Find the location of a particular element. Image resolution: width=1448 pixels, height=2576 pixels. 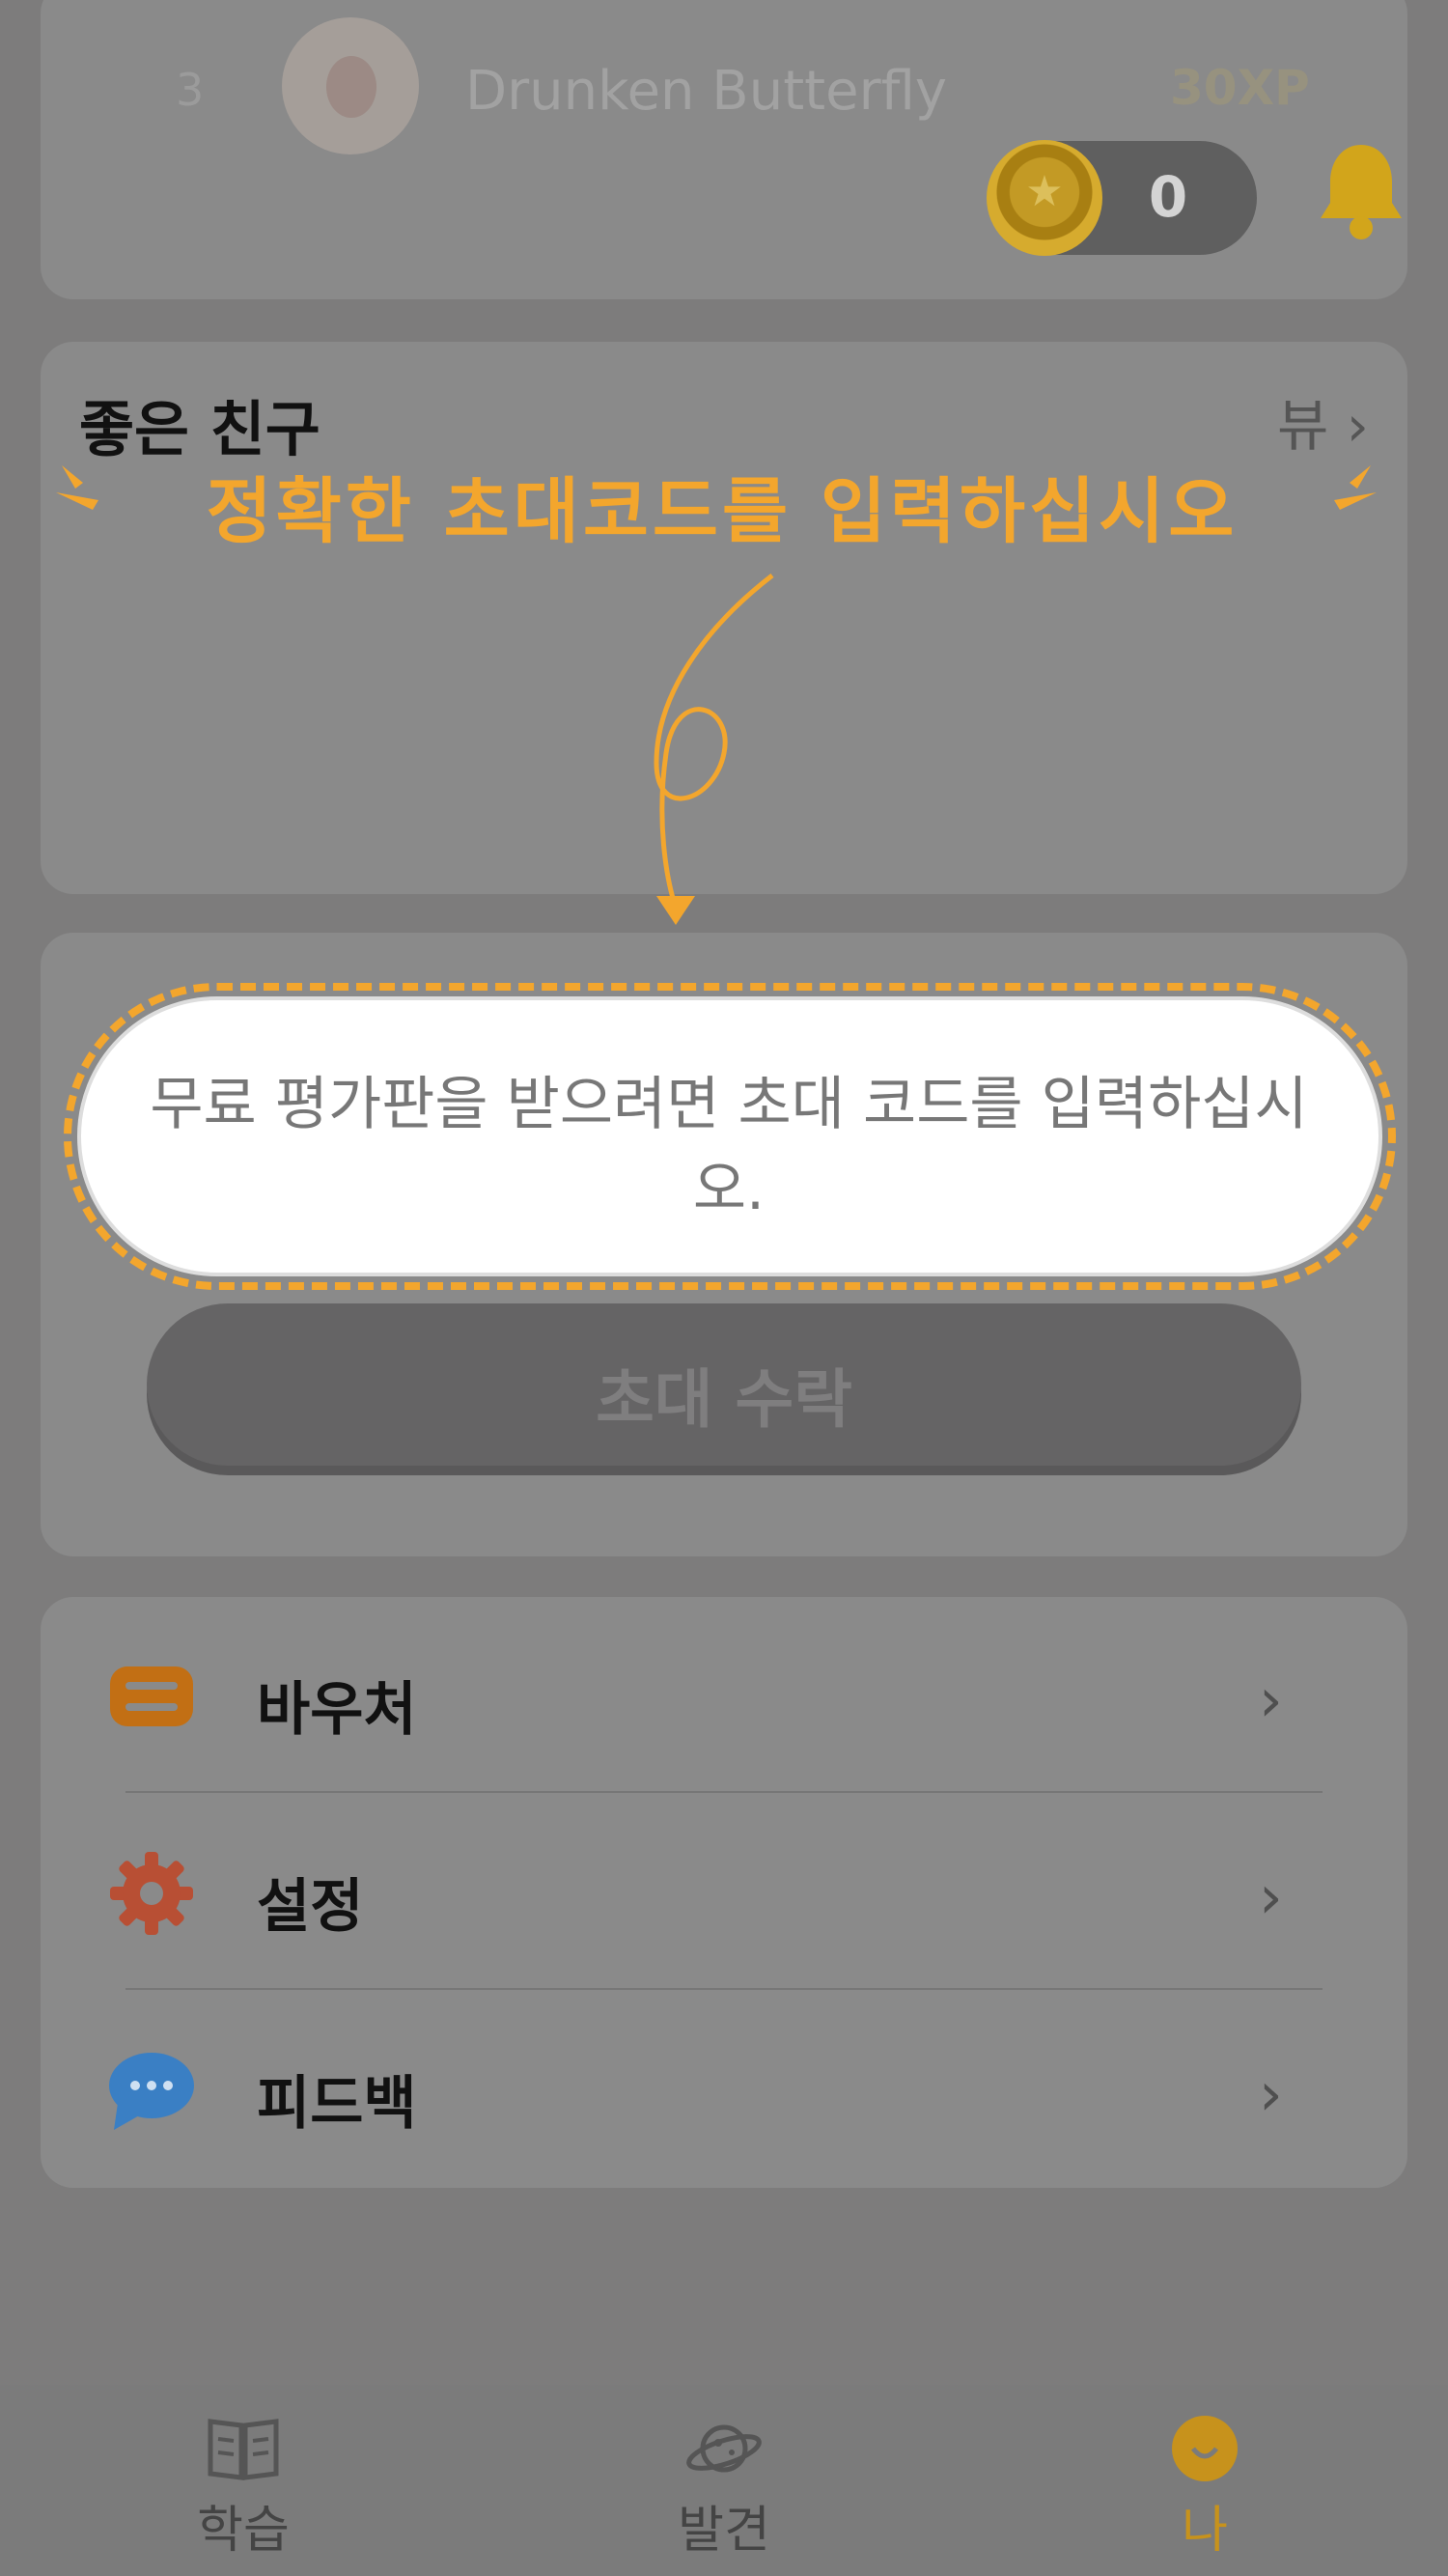

menu-label-voucher: 바우처 is located at coordinates (337, 1710).